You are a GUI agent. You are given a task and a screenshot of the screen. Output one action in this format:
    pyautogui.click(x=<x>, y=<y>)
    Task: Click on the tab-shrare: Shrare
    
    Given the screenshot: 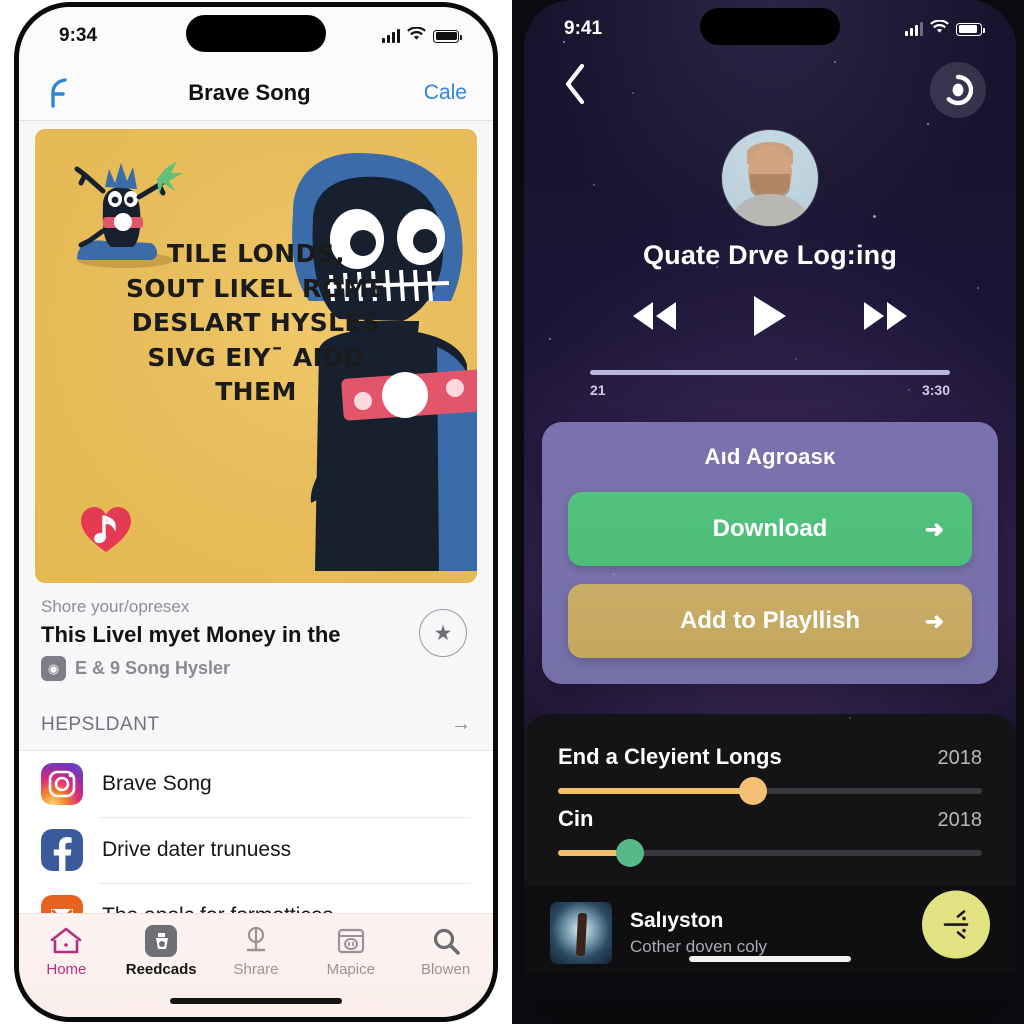 What is the action you would take?
    pyautogui.click(x=256, y=951)
    